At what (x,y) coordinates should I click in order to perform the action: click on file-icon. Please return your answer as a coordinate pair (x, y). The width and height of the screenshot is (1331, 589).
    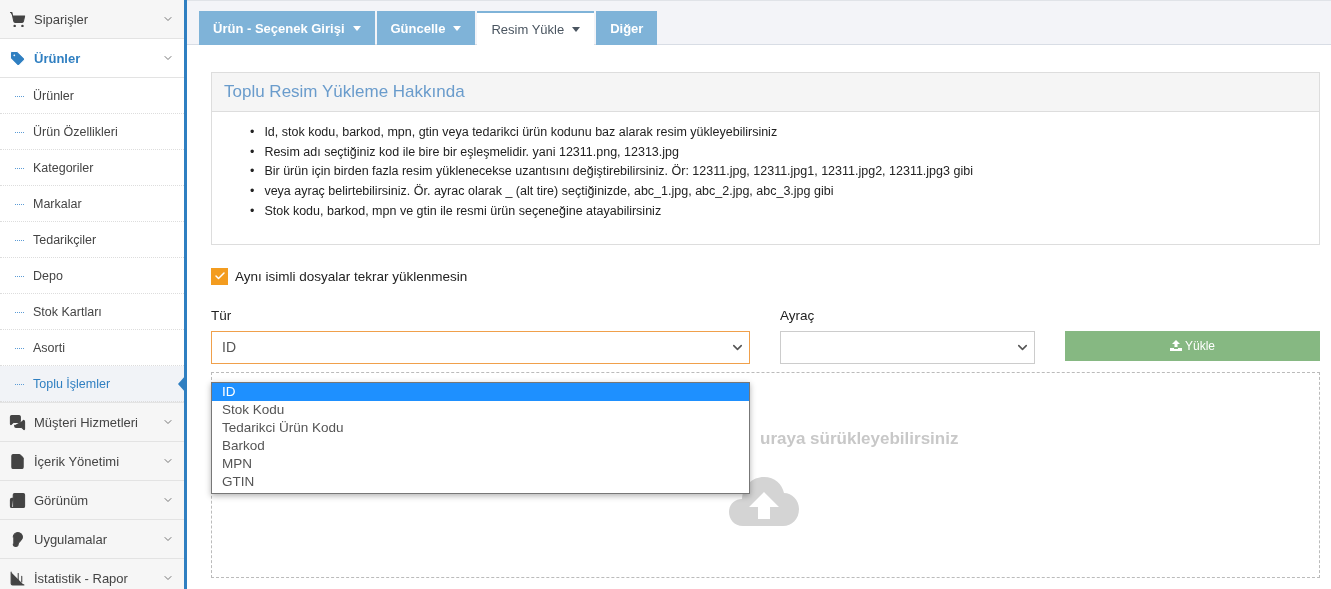
    Looking at the image, I should click on (17, 461).